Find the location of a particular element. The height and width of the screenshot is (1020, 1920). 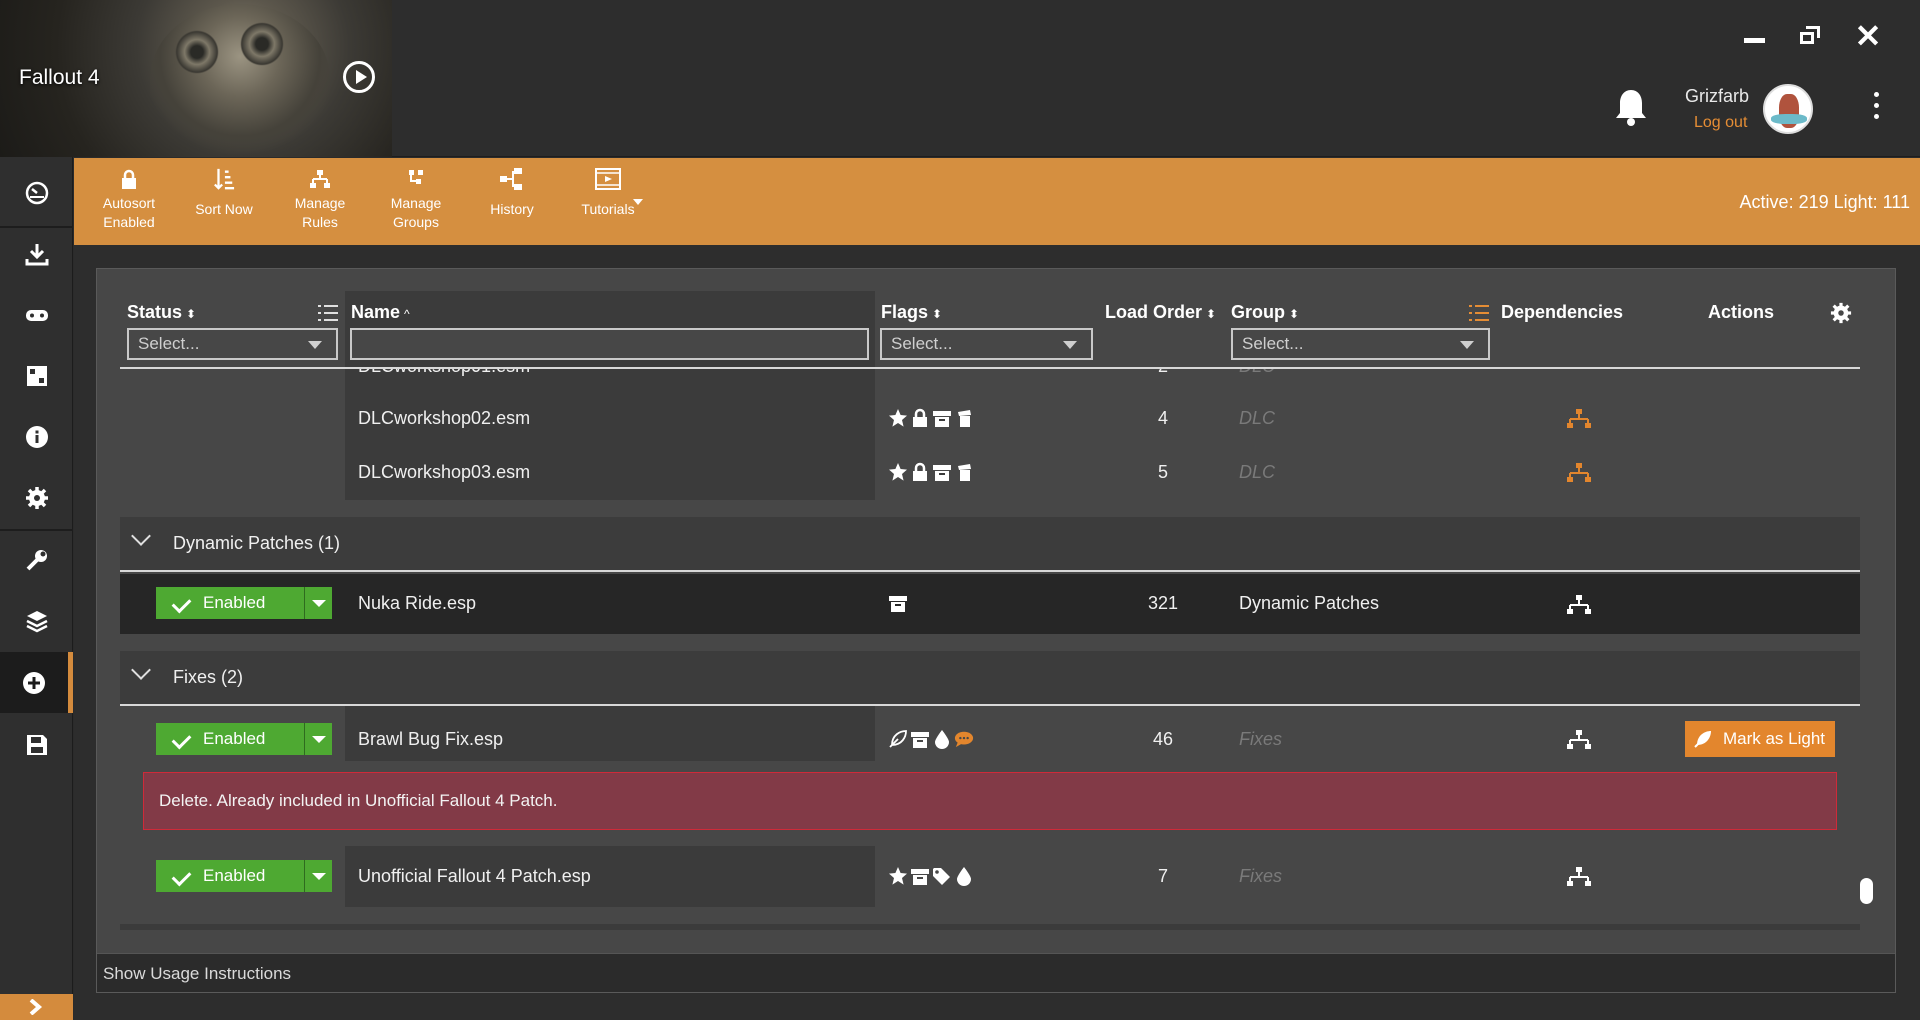

manage-rules-label-1: Manage is located at coordinates (320, 203).